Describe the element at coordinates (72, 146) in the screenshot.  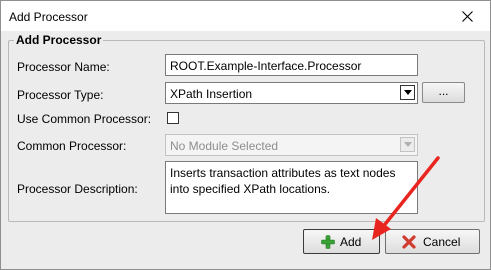
I see `common-processor-label: Common Processor:` at that location.